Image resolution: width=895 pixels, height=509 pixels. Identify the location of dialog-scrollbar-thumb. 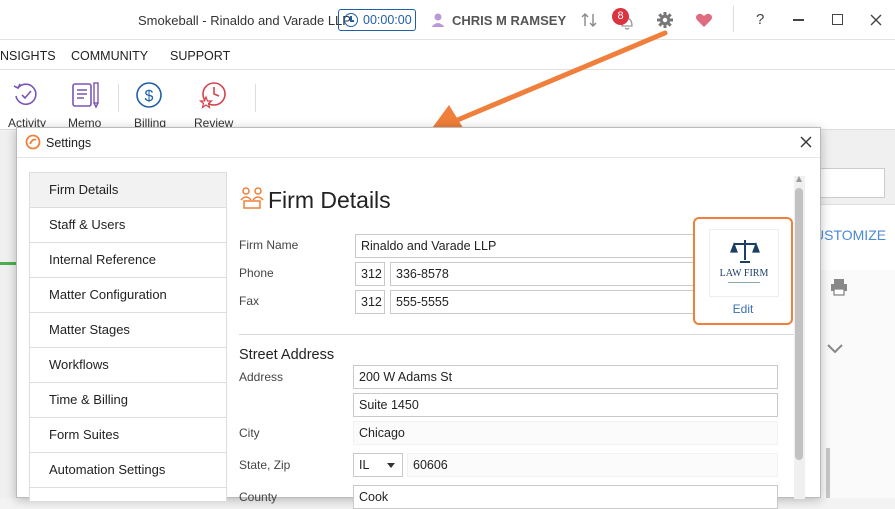
(799, 324).